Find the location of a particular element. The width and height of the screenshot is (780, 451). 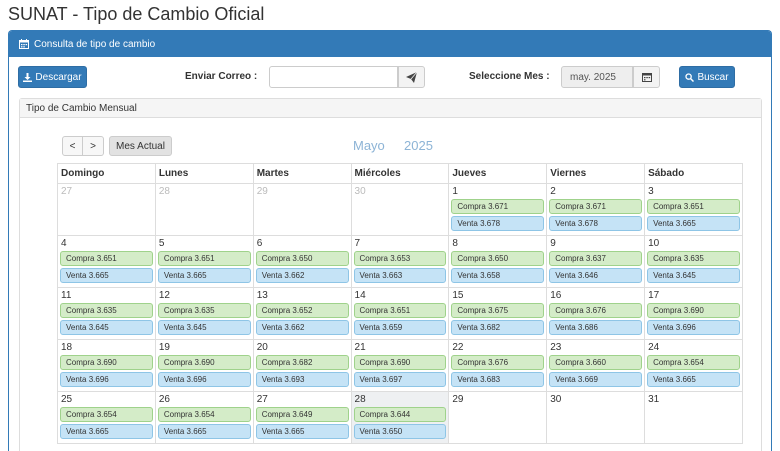

prev-month-button: < is located at coordinates (72, 146).